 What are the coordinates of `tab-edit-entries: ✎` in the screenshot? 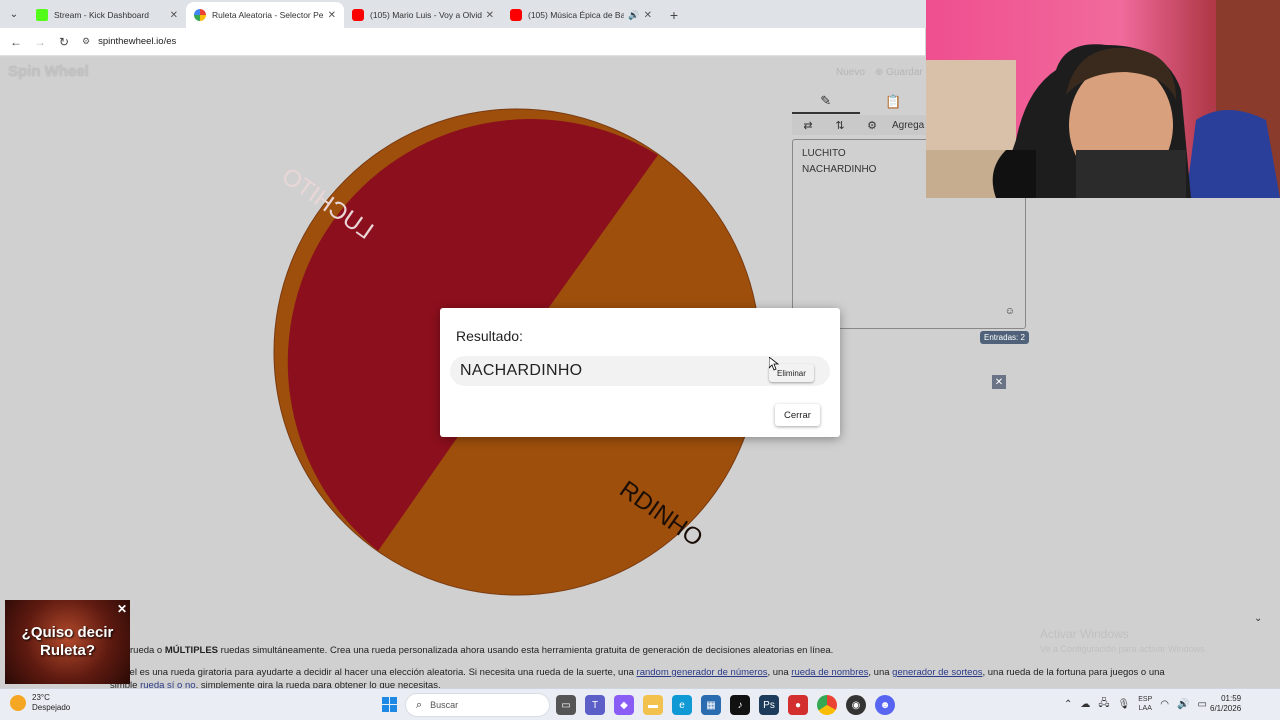 It's located at (826, 102).